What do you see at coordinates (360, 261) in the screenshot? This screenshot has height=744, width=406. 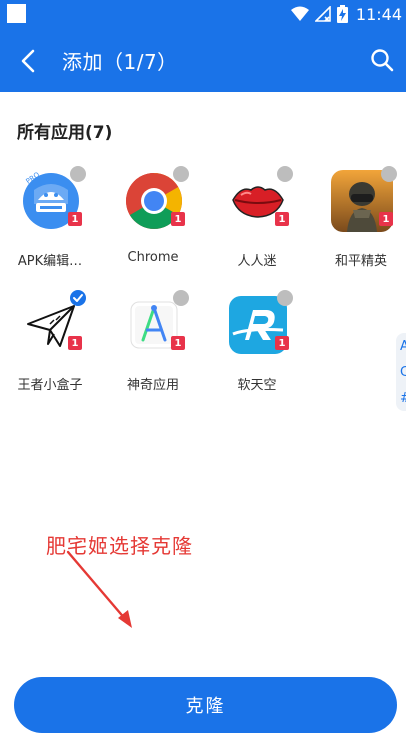 I see `app-label: 和平精英` at bounding box center [360, 261].